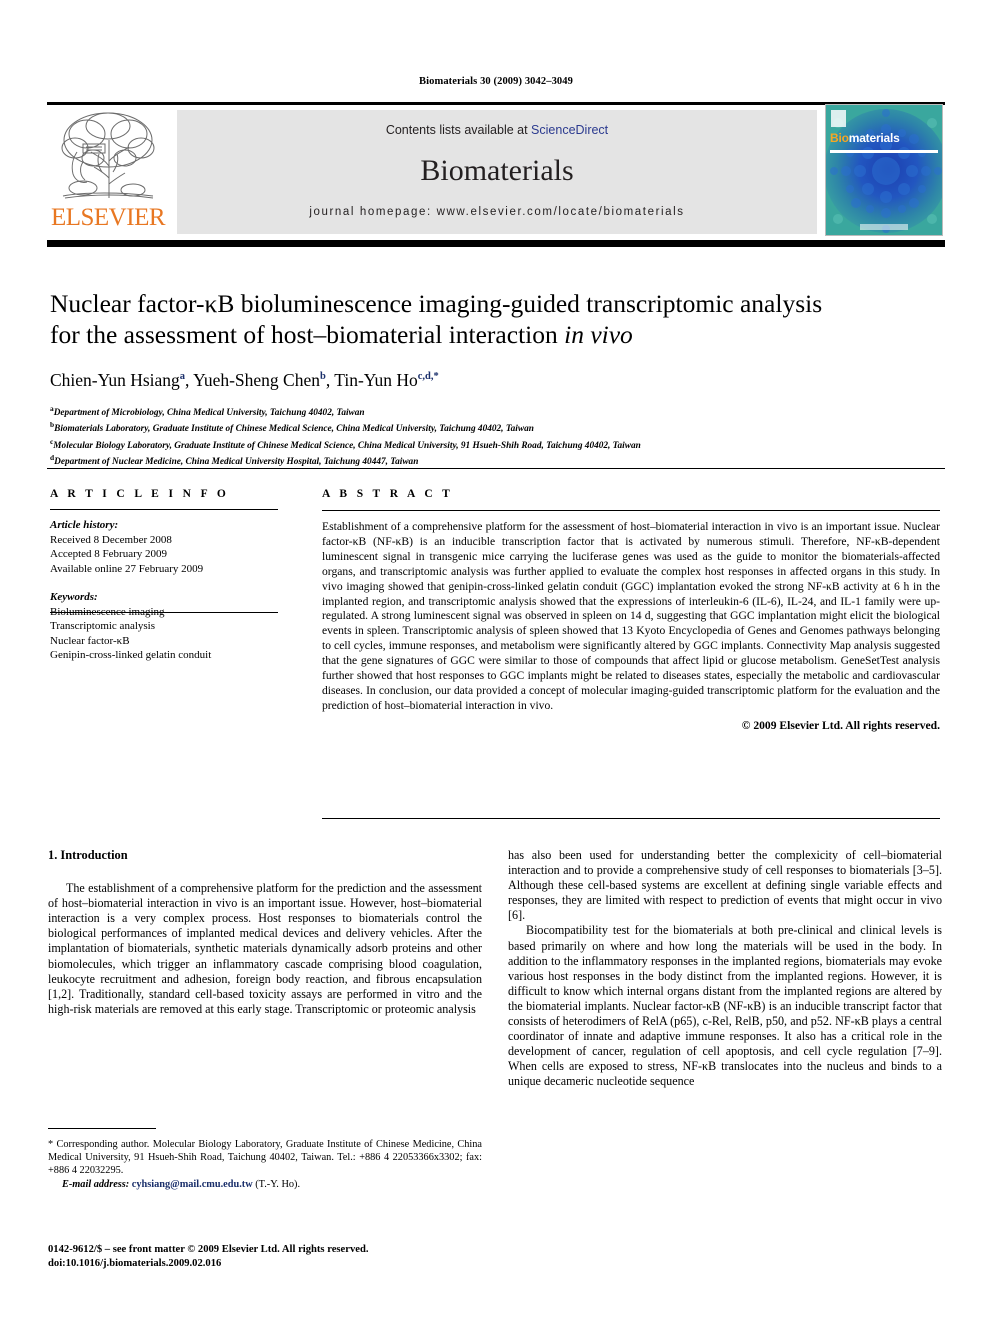 The height and width of the screenshot is (1323, 992). I want to click on keyword-item: Nuclear factor-κB, so click(90, 640).